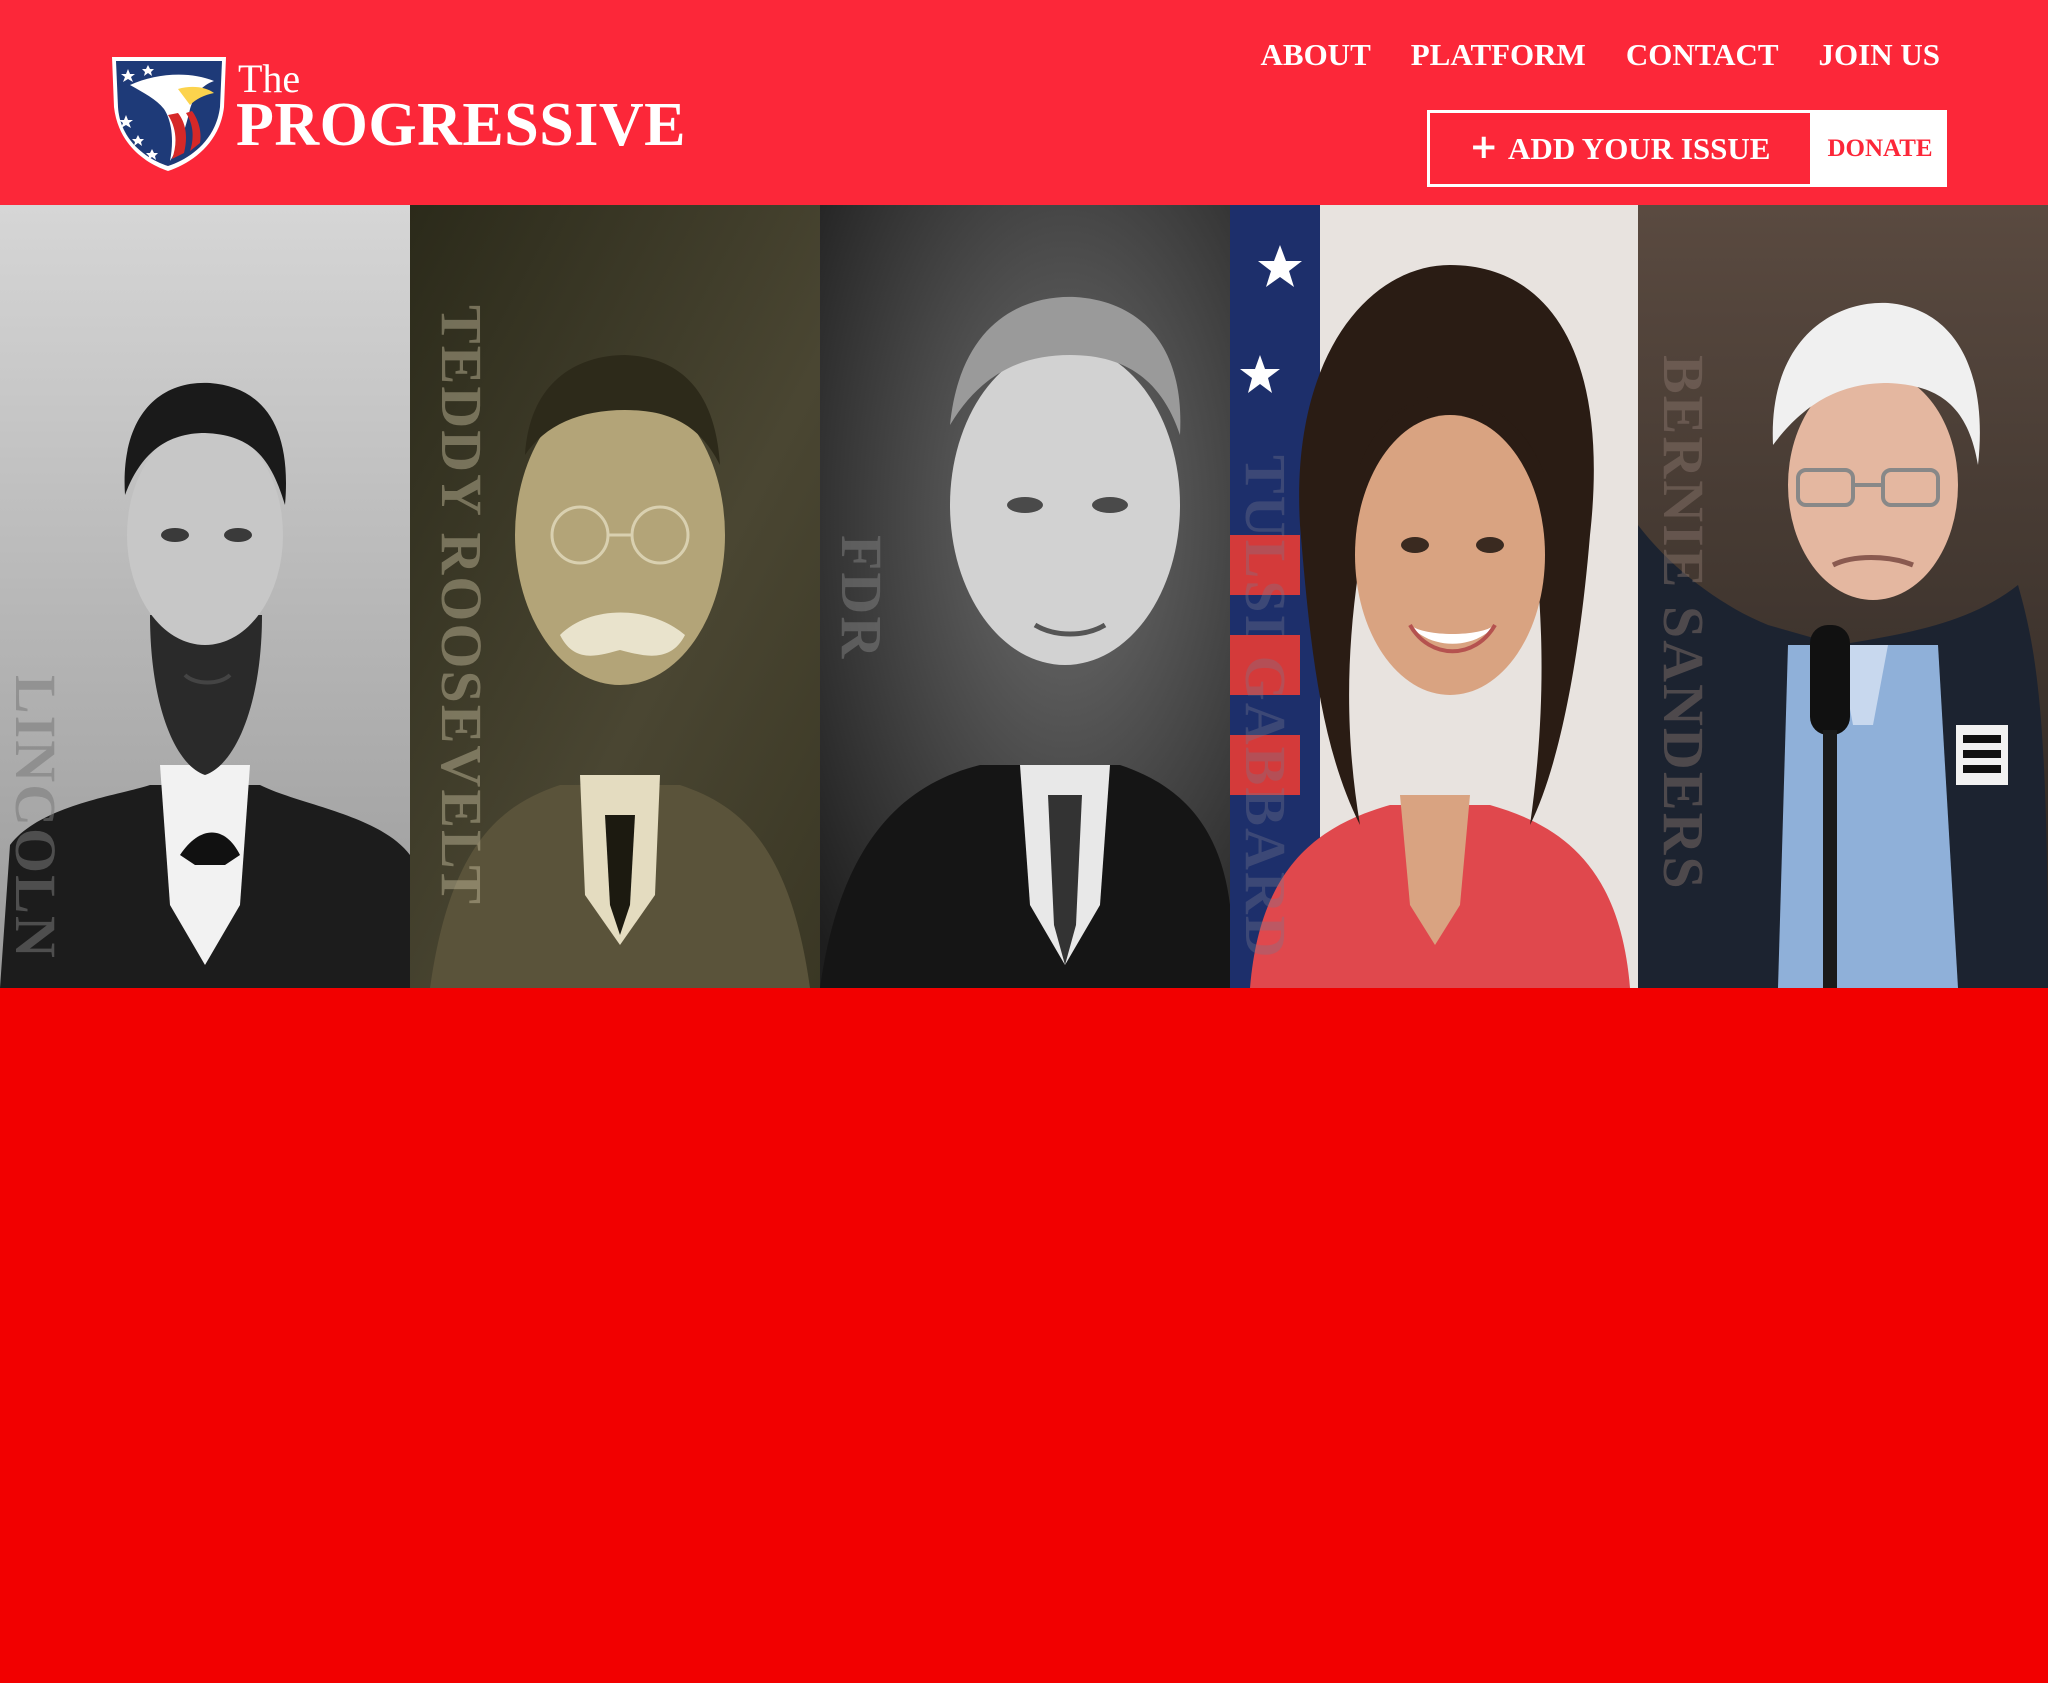 The height and width of the screenshot is (1683, 2048). What do you see at coordinates (1316, 55) in the screenshot?
I see `nav-about: ABOUT` at bounding box center [1316, 55].